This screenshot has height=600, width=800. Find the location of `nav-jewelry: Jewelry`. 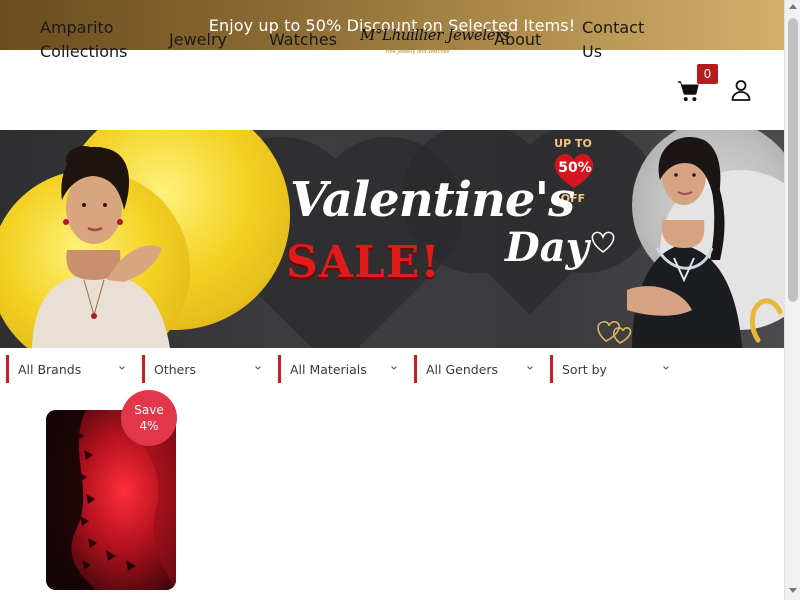

nav-jewelry: Jewelry is located at coordinates (198, 40).